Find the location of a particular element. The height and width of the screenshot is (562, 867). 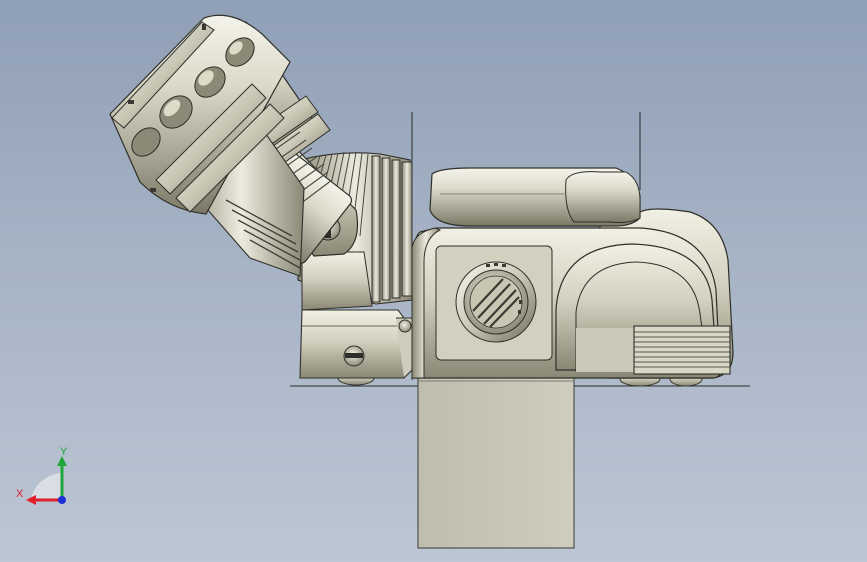

clamp-screw is located at coordinates (354, 356).